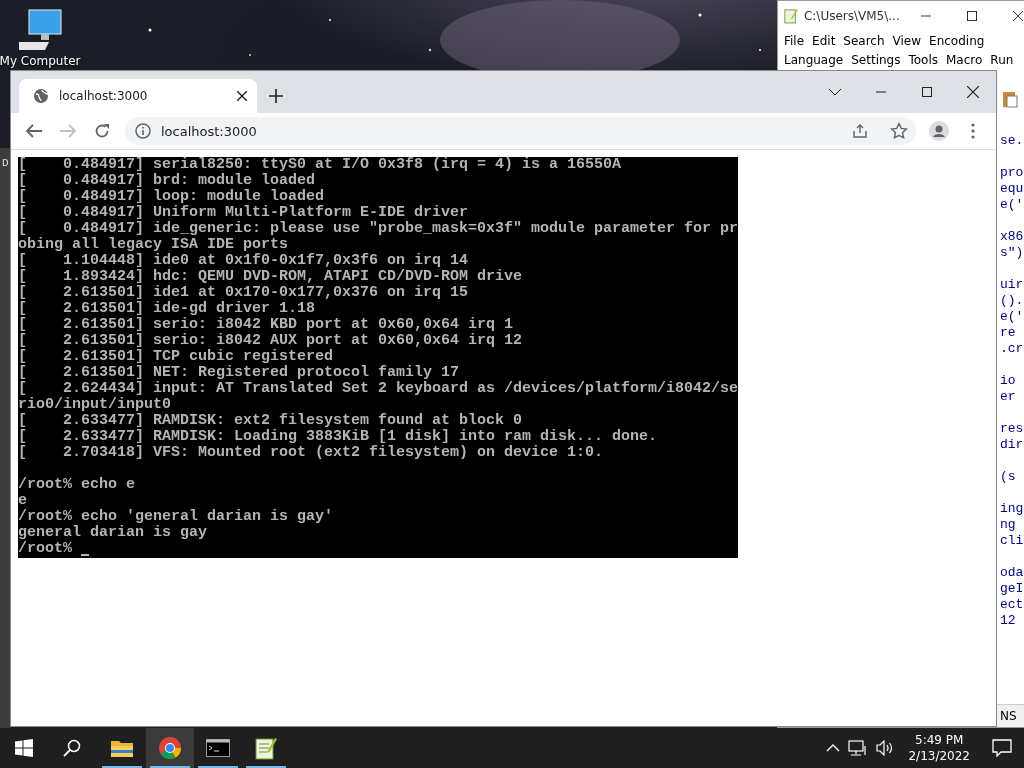 The height and width of the screenshot is (768, 1024). I want to click on code-line: re, so click(1008, 333).